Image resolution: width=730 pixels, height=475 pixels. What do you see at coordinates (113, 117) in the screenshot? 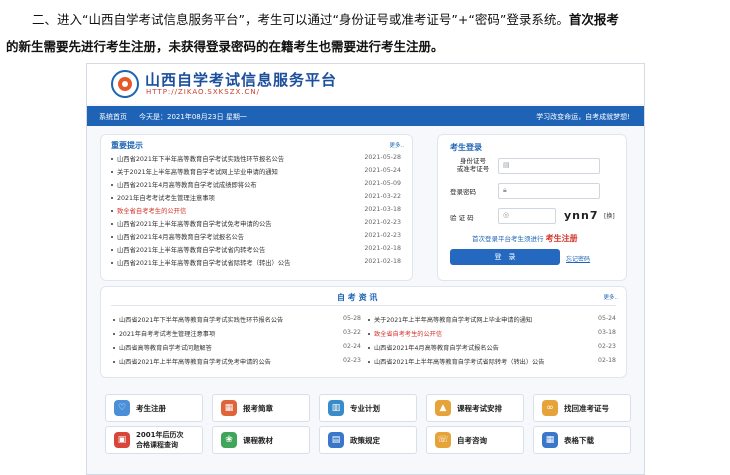
I see `nav-home-link: 系统首页` at bounding box center [113, 117].